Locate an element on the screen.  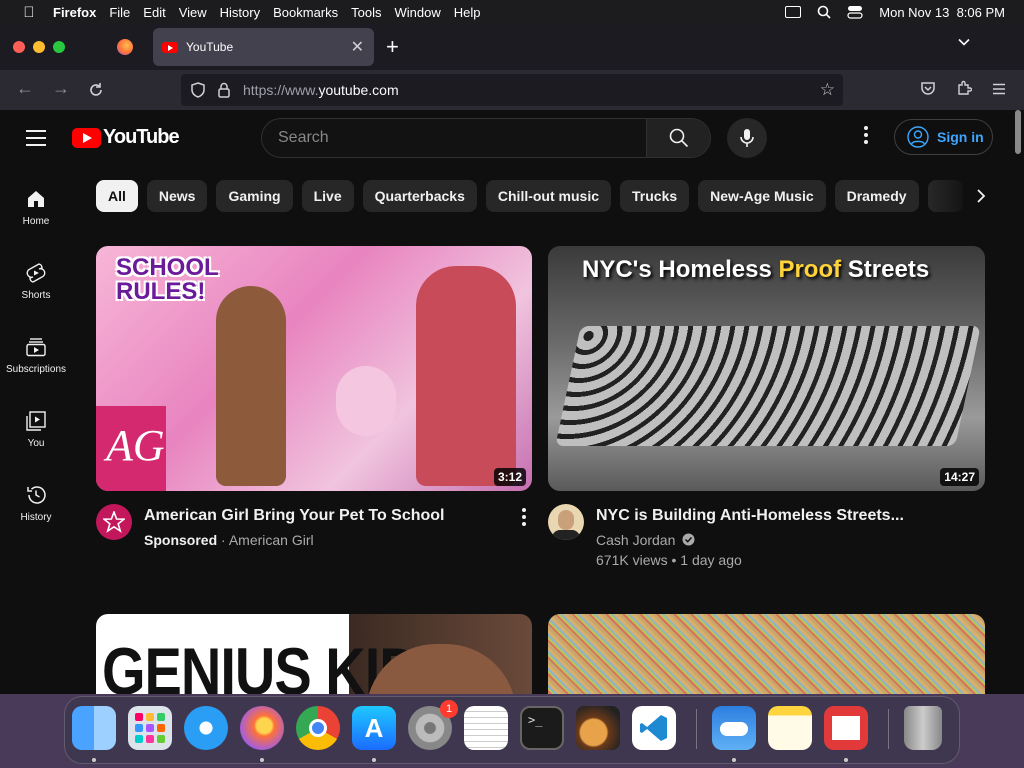
channel-name: American Girl is located at coordinates (271, 540).